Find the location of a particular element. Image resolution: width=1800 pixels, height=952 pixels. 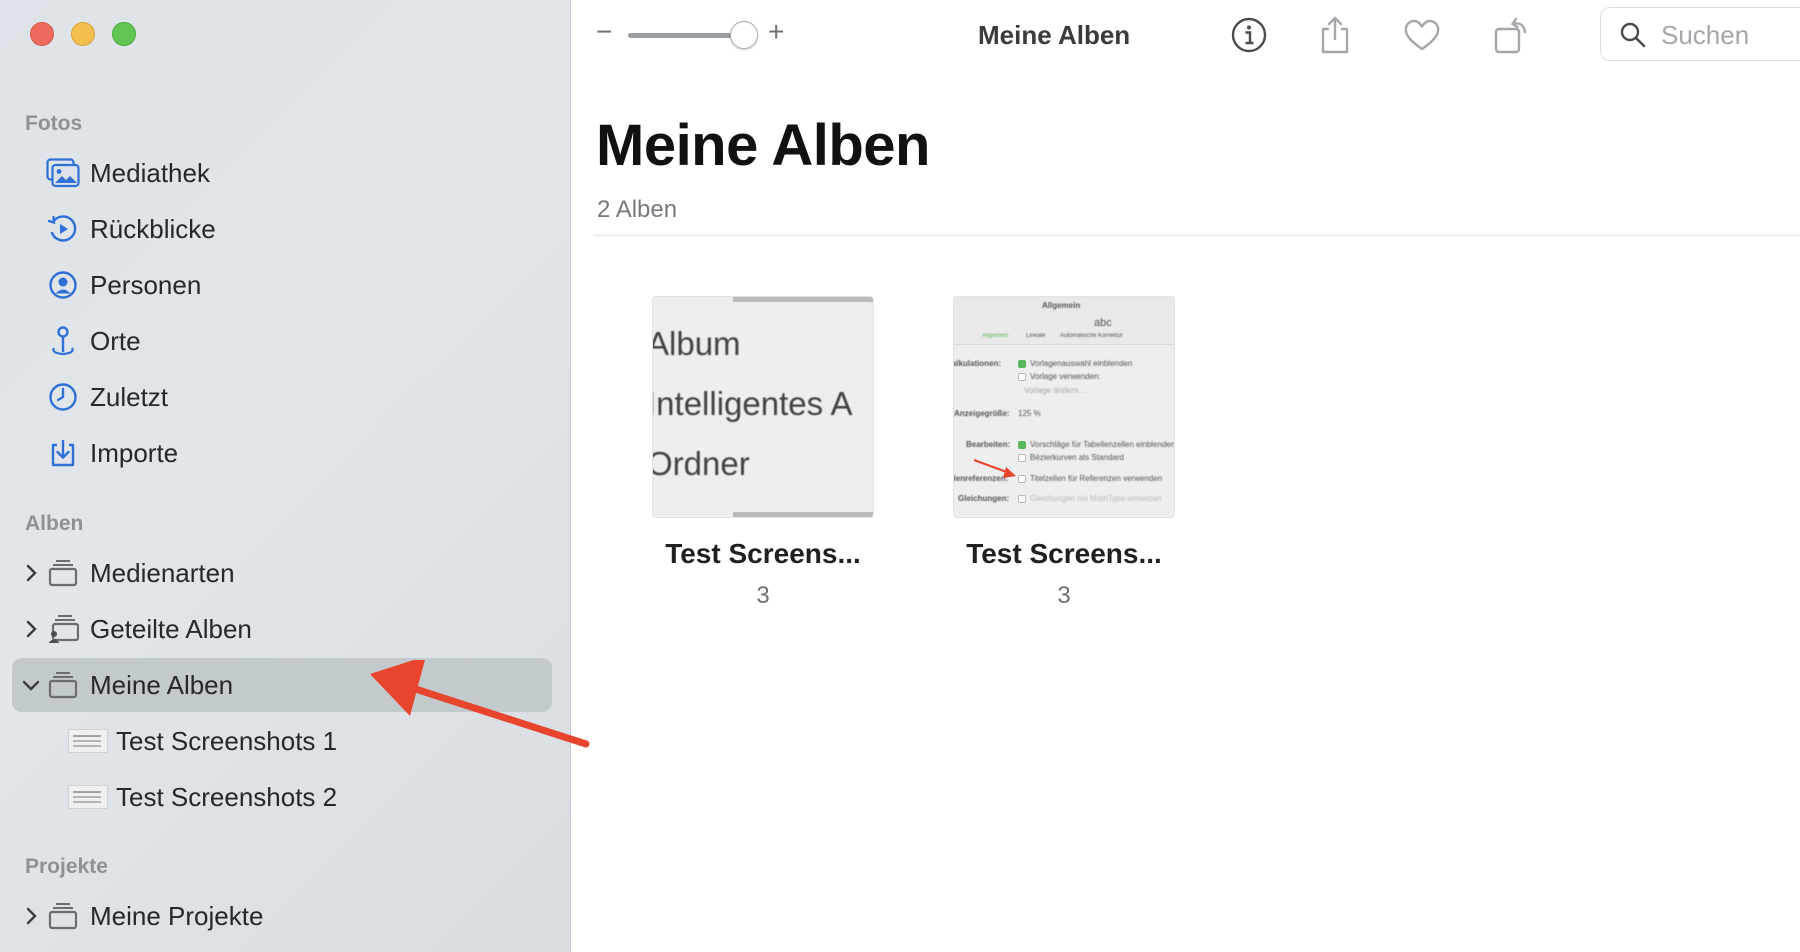

album-count: 2 Alben is located at coordinates (637, 209).